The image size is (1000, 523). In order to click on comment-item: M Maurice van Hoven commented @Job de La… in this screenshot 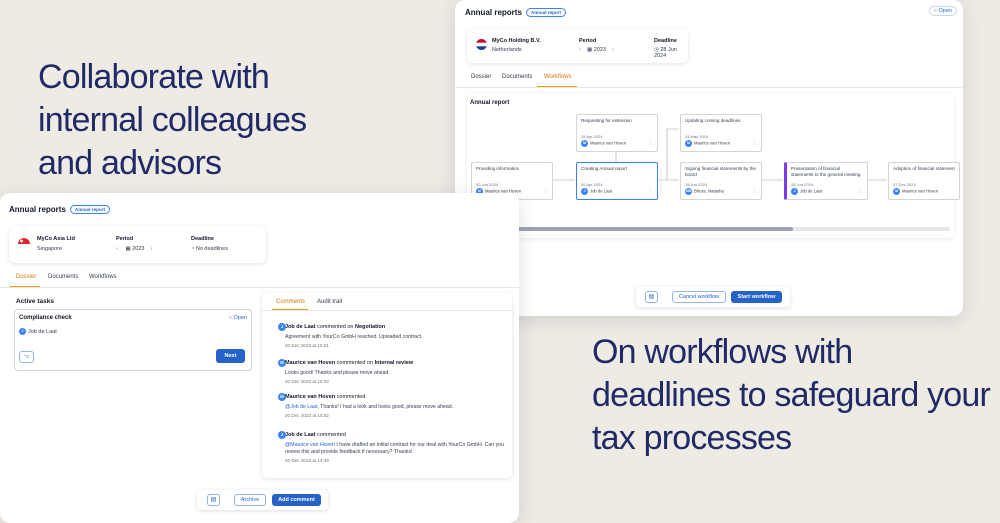, I will do `click(391, 405)`.